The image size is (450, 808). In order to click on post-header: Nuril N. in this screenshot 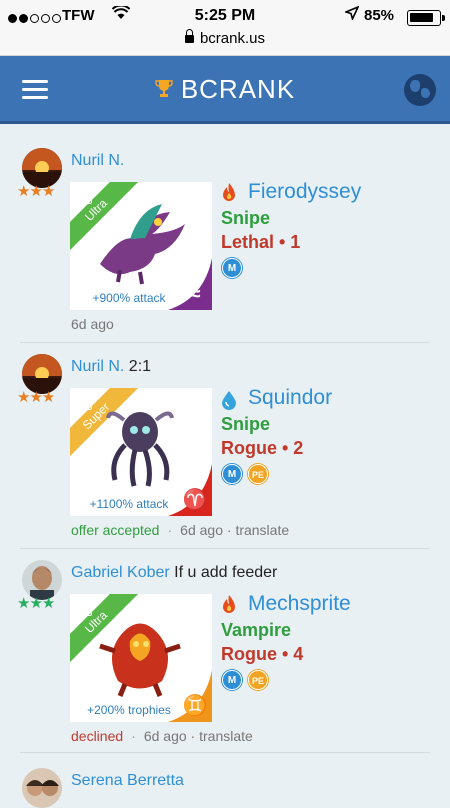, I will do `click(97, 161)`.